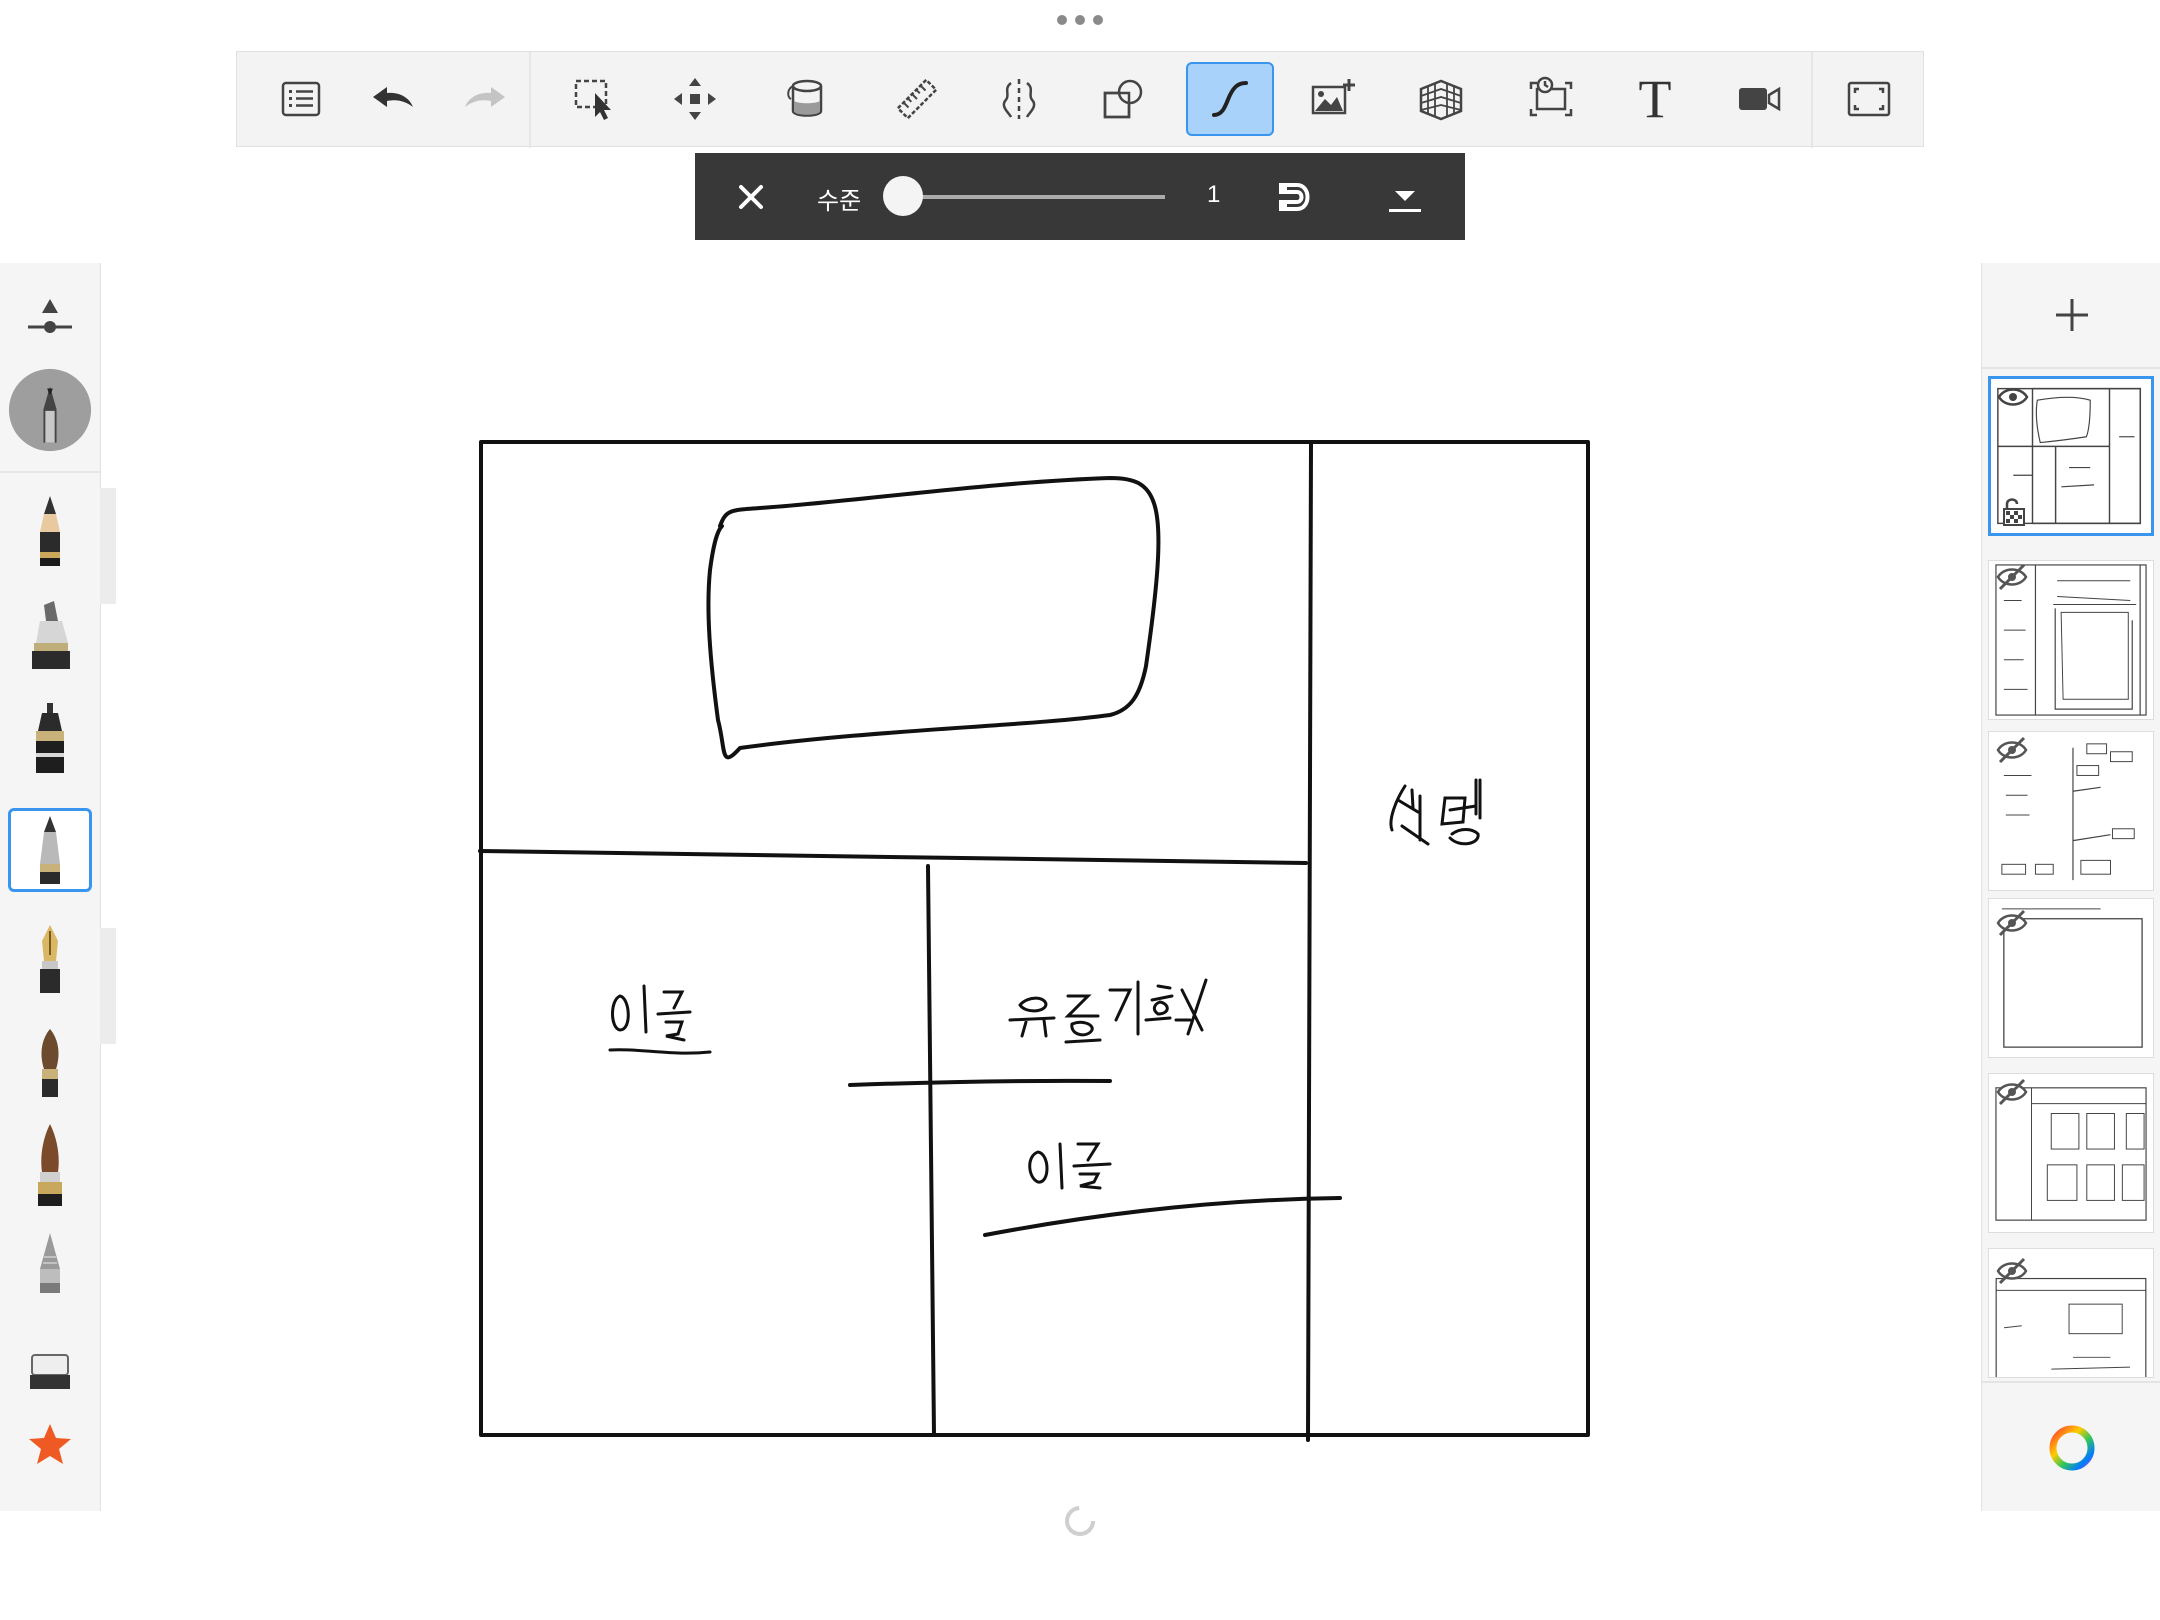  I want to click on current-brush-button, so click(50, 410).